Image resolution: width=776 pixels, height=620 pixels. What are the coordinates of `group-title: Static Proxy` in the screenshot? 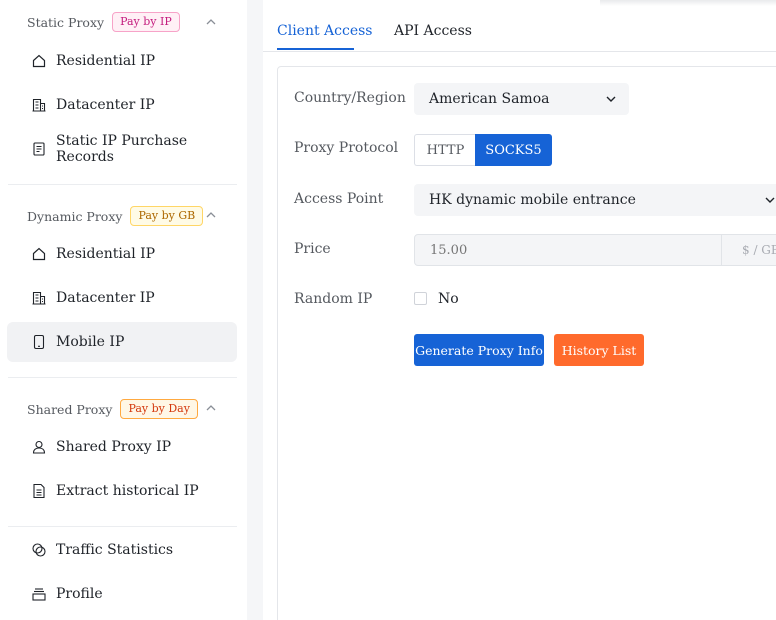 It's located at (66, 22).